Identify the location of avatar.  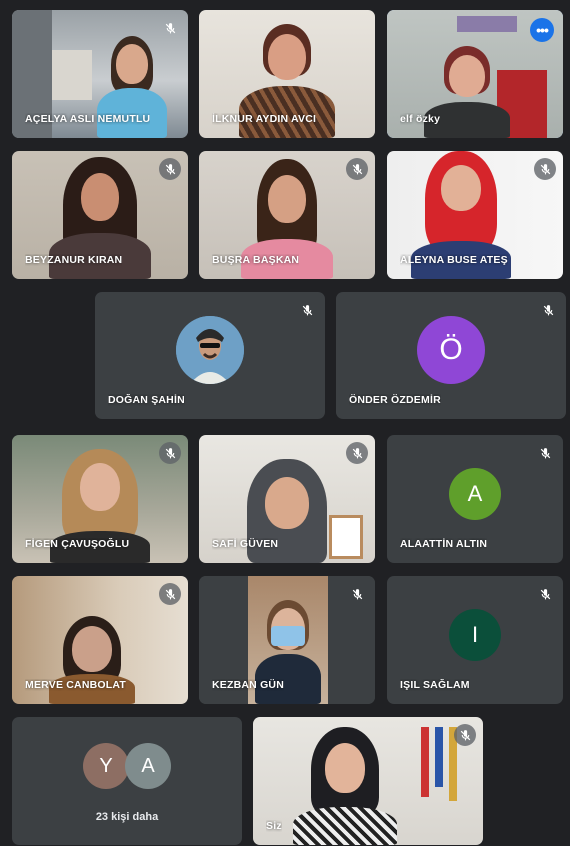
(210, 350).